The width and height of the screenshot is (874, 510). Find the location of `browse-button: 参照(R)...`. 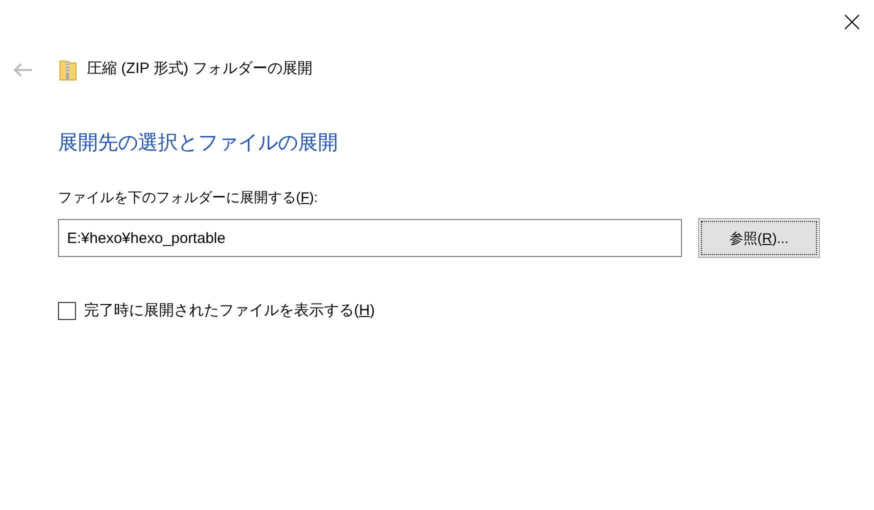

browse-button: 参照(R)... is located at coordinates (759, 238).